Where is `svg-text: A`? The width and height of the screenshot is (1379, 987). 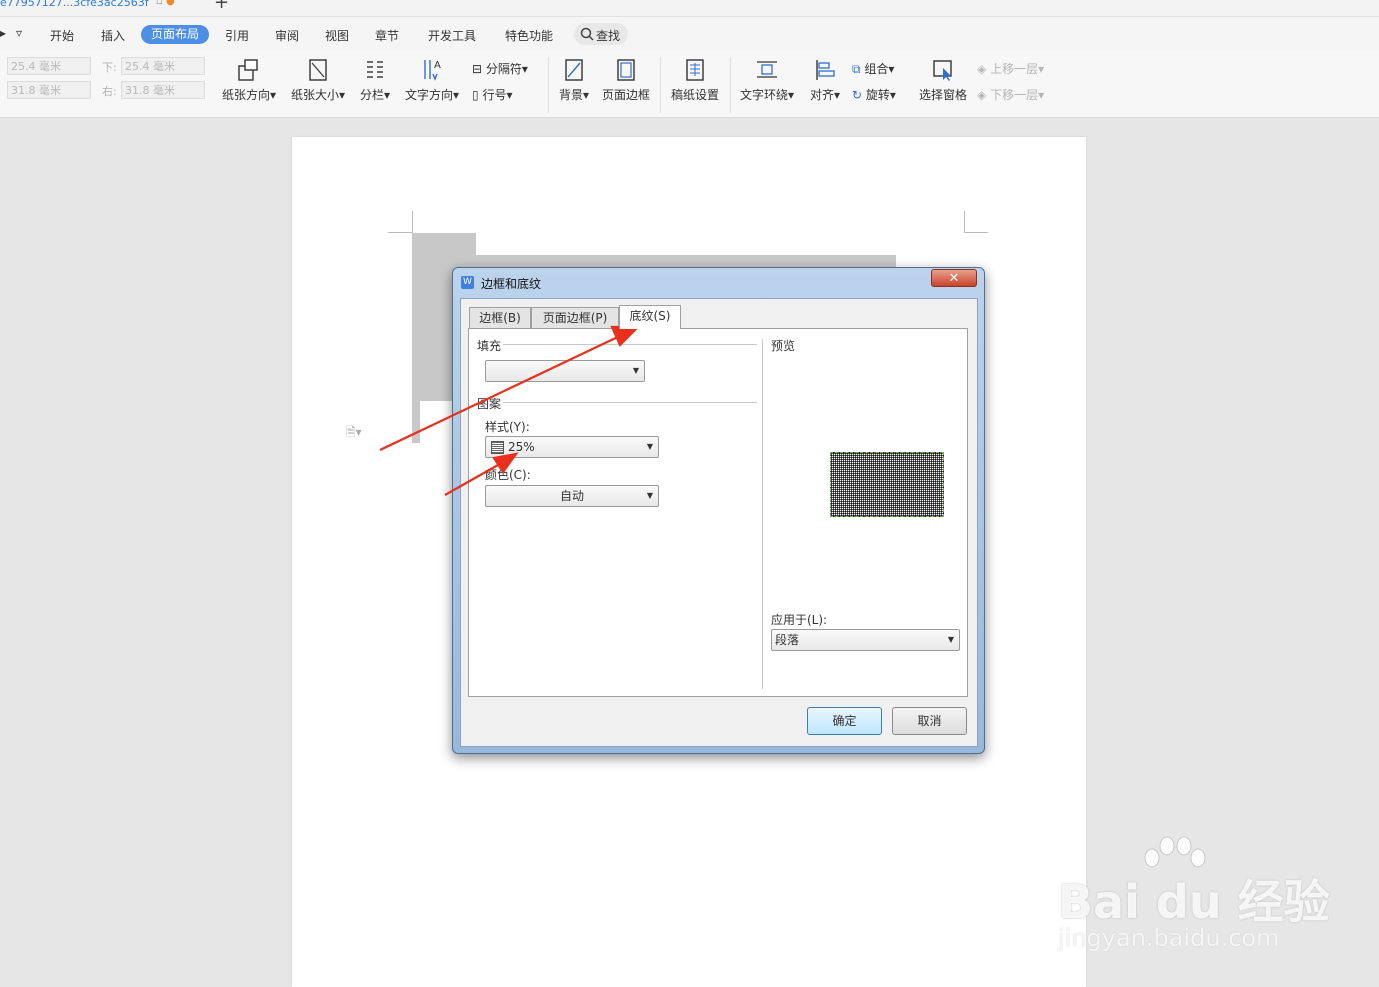 svg-text: A is located at coordinates (437, 65).